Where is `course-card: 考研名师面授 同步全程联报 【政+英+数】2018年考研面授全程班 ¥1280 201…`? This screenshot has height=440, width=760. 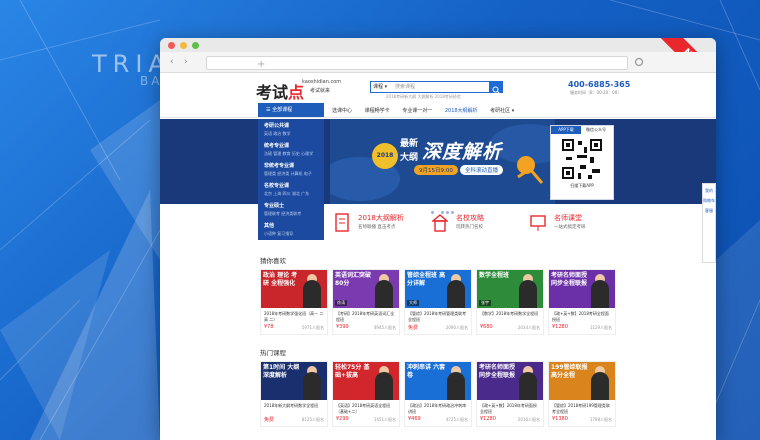
course-card: 考研名师面授 同步全程联报 【政+英+数】2018年考研面授全程班 ¥1280 201… is located at coordinates (510, 394).